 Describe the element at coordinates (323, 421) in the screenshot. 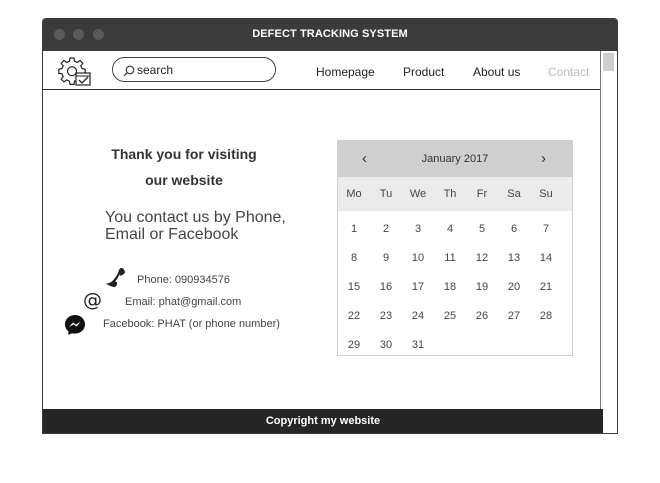

I see `footer: Copyright my website` at that location.